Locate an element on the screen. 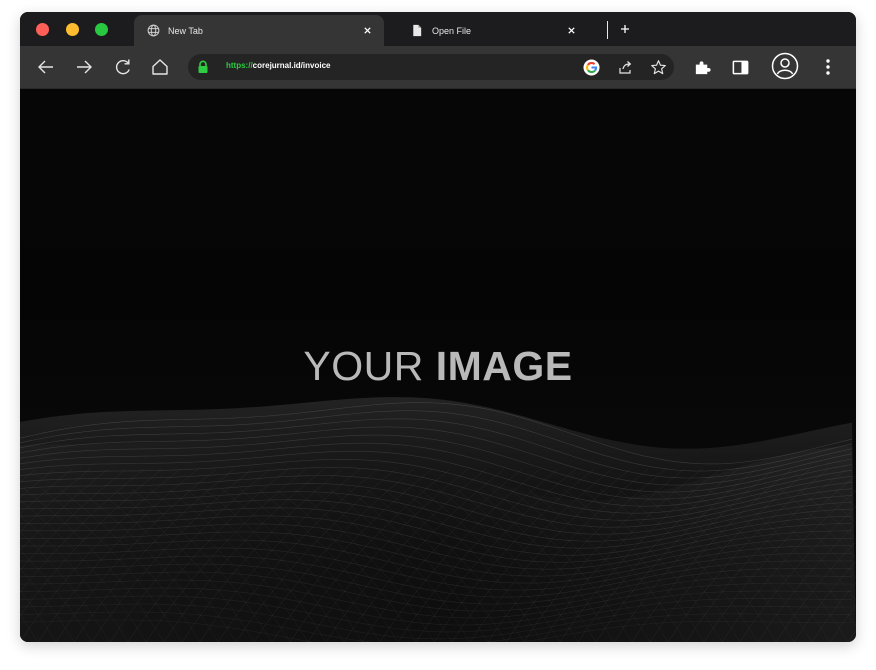  profile-icon is located at coordinates (785, 66).